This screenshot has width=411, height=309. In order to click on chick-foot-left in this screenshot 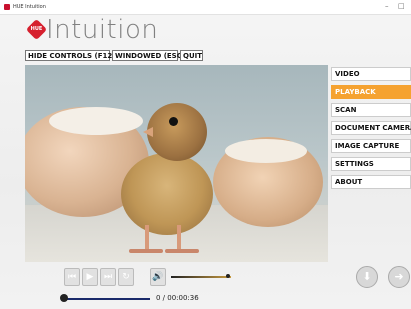, I will do `click(146, 251)`.